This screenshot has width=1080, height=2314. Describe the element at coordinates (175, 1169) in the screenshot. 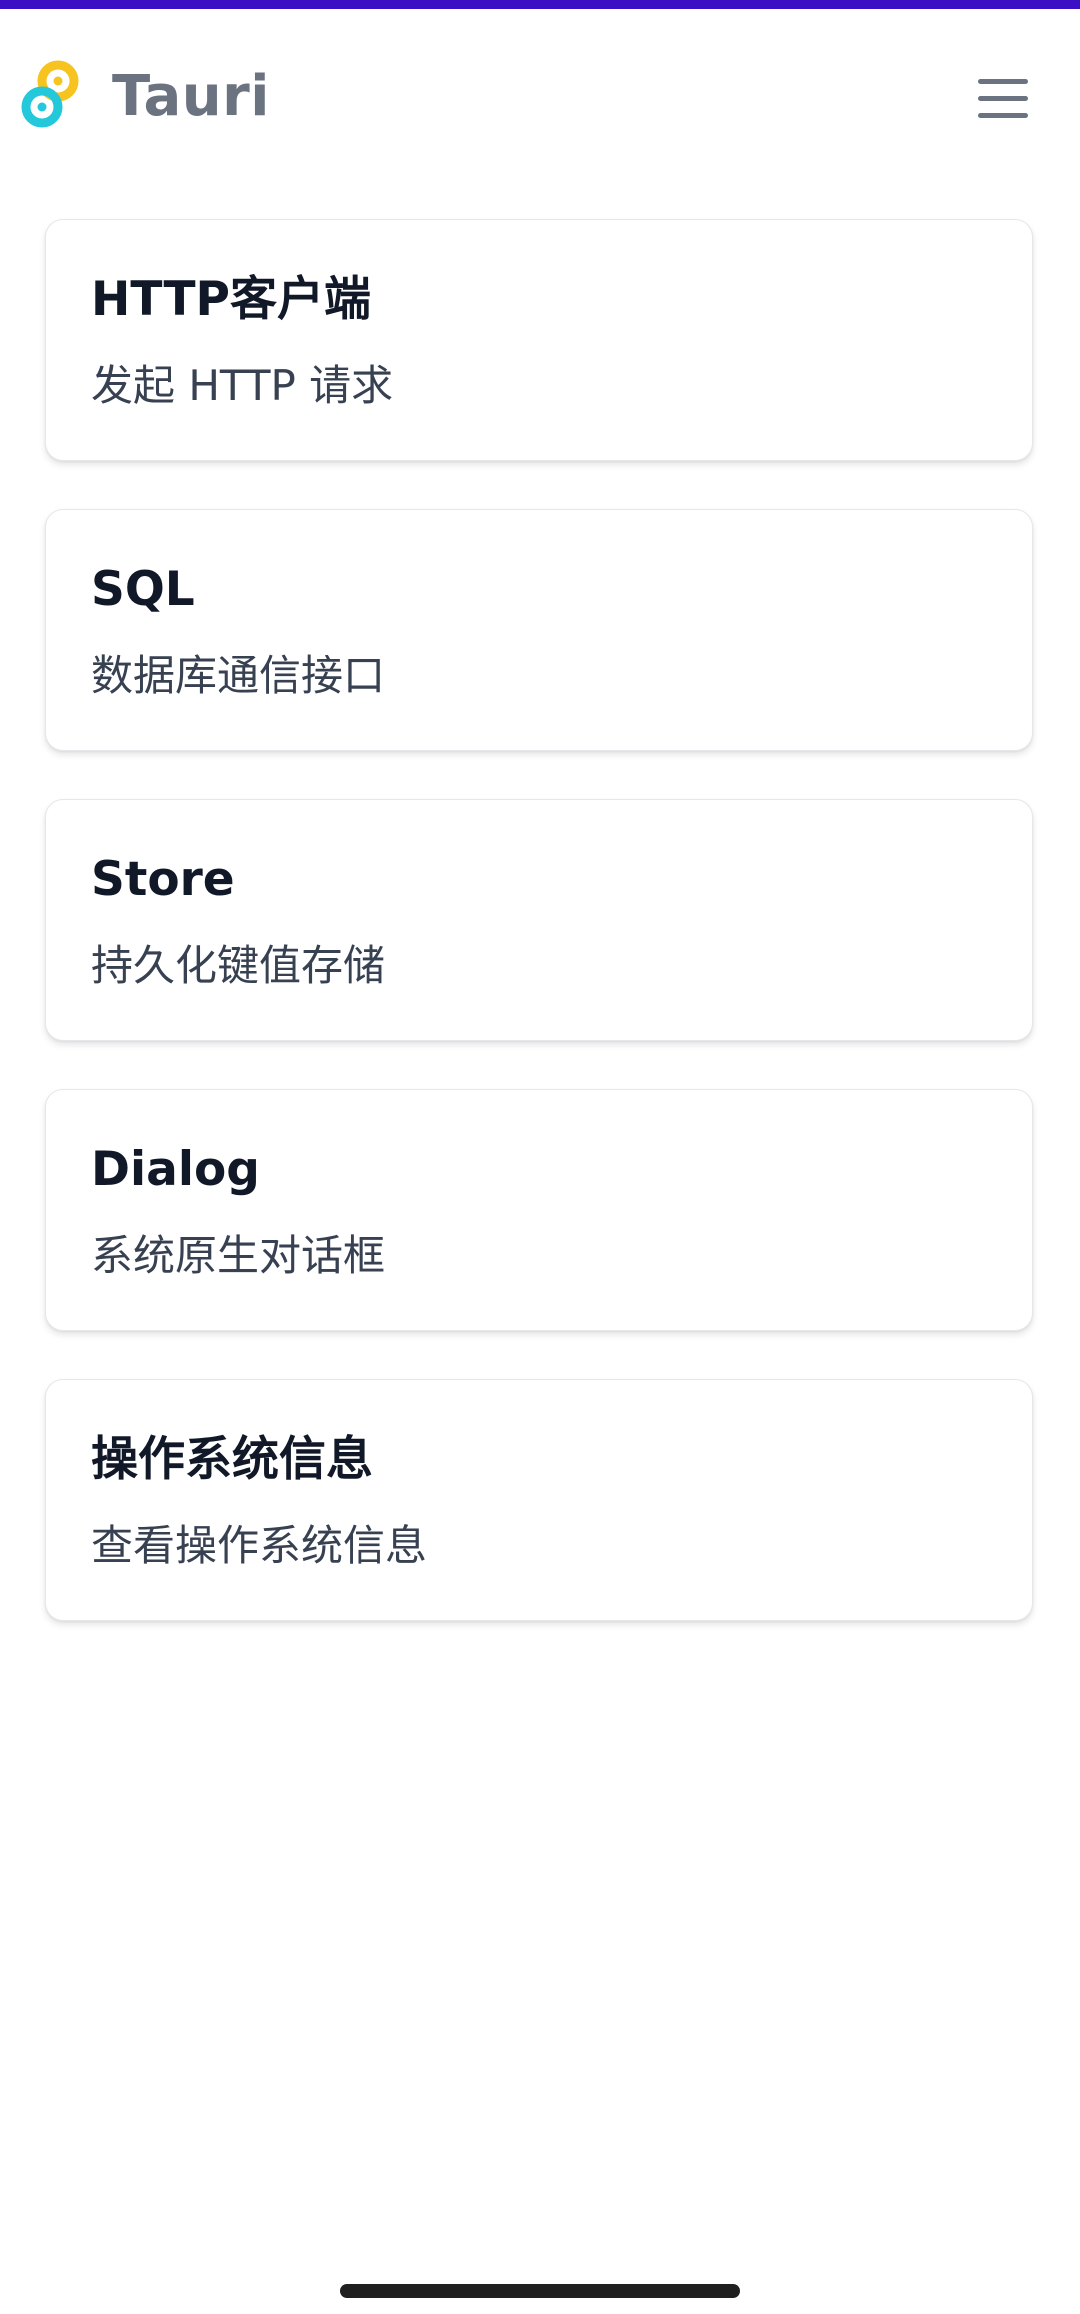

I see `card-title: Dialog` at that location.